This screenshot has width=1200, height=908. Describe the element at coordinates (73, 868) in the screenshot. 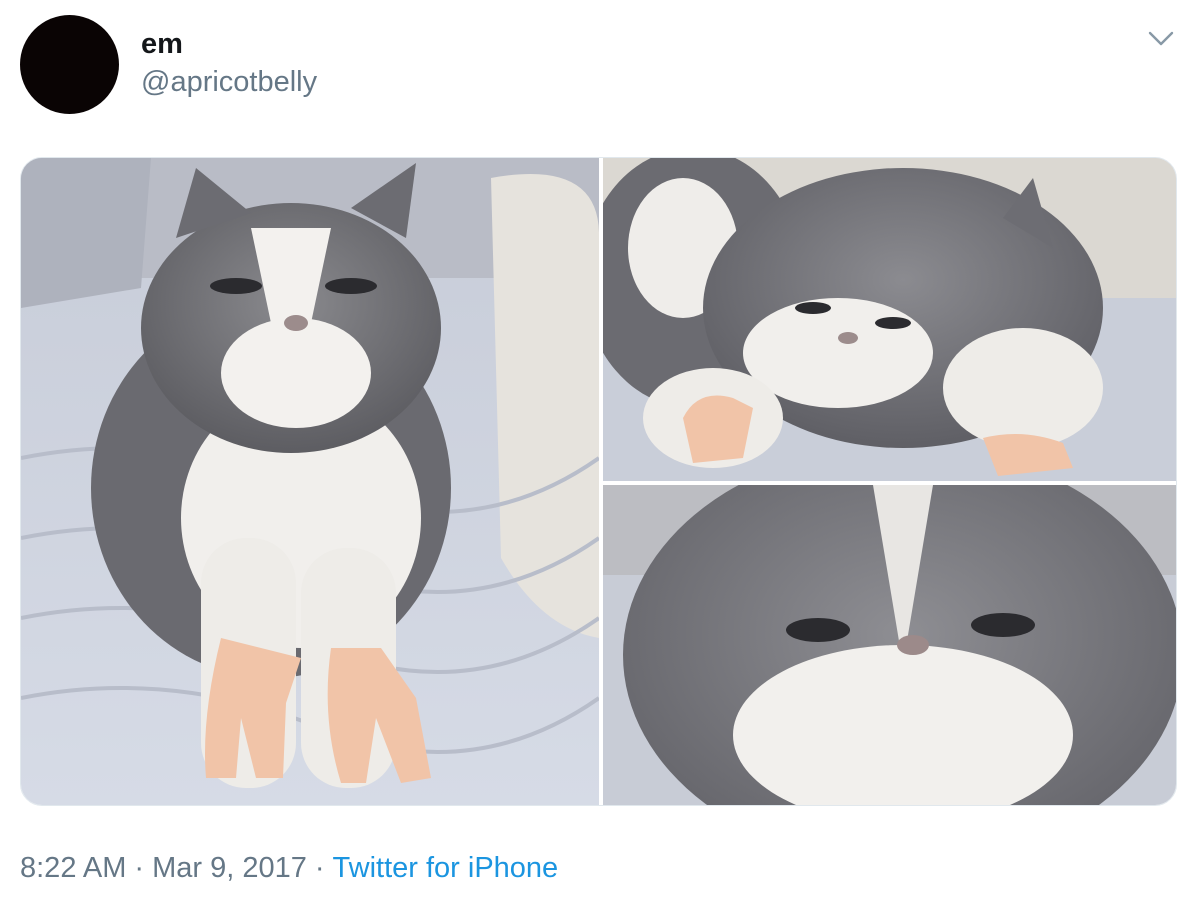

I see `tweet-time: 8:22 AM` at that location.